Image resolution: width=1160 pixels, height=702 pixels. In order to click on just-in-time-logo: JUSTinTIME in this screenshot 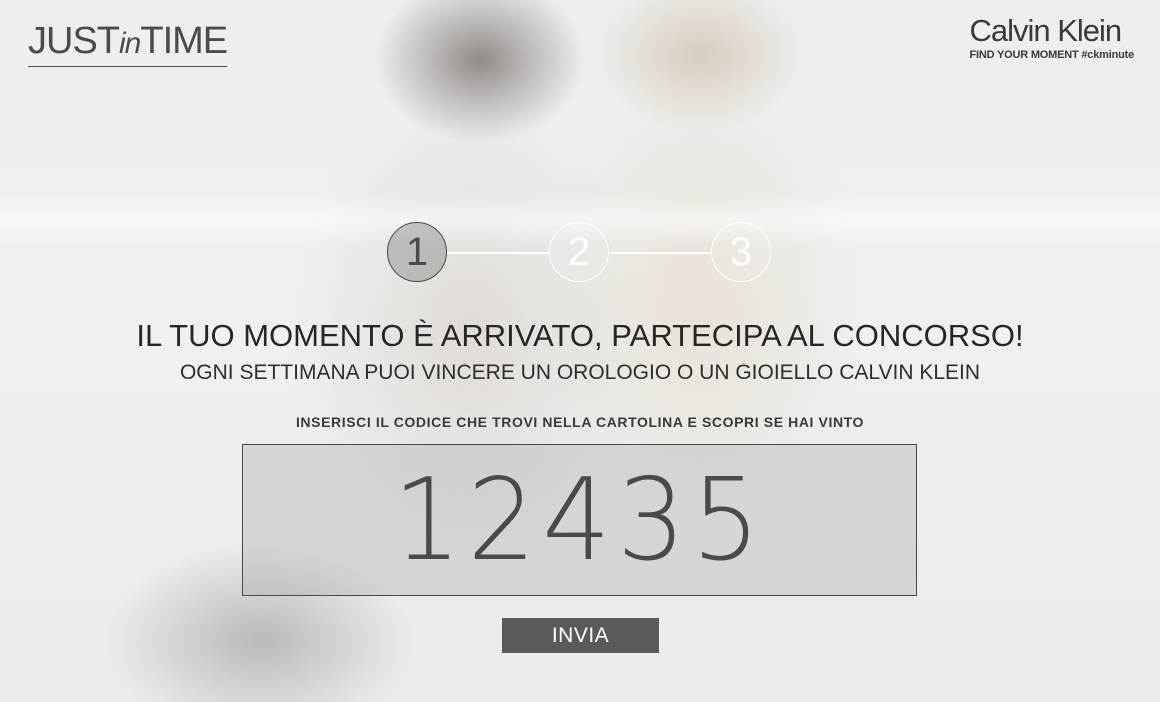, I will do `click(128, 43)`.